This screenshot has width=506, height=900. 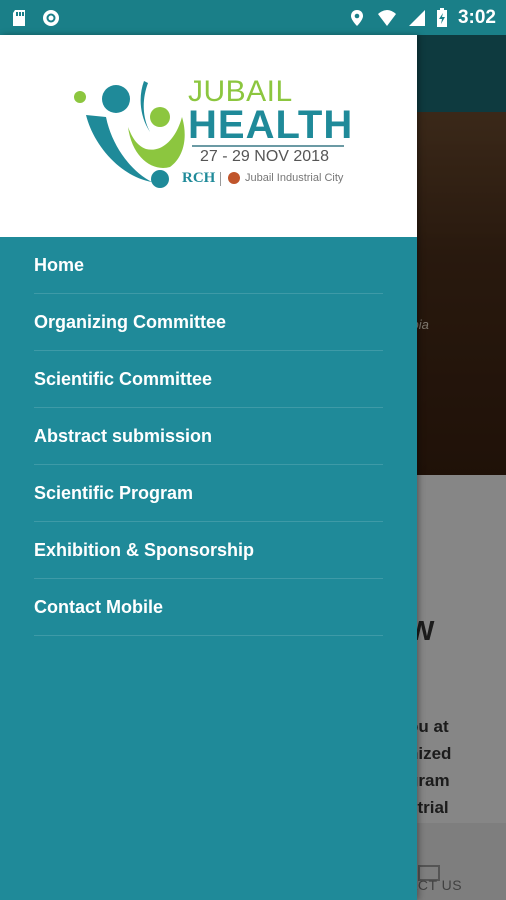 I want to click on menu-item-exhibition-sponsorship: Exhibition & Sponsorship, so click(x=208, y=550).